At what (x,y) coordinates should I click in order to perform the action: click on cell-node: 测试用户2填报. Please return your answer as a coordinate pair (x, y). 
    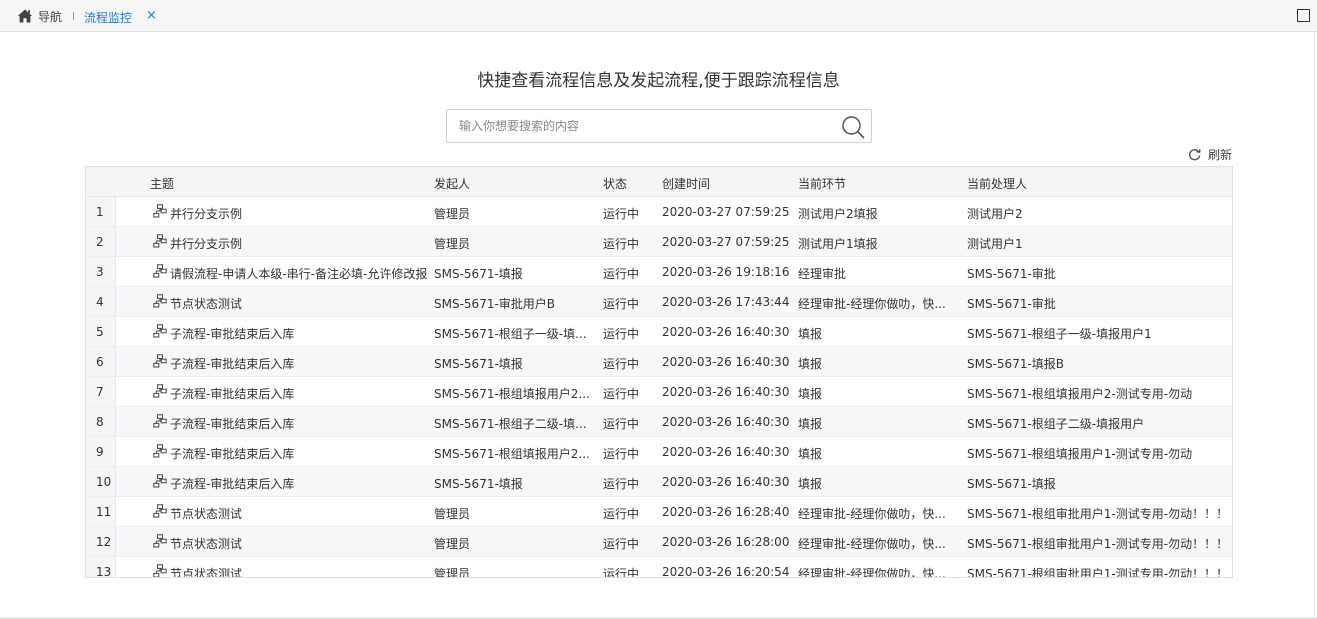
    Looking at the image, I should click on (838, 214).